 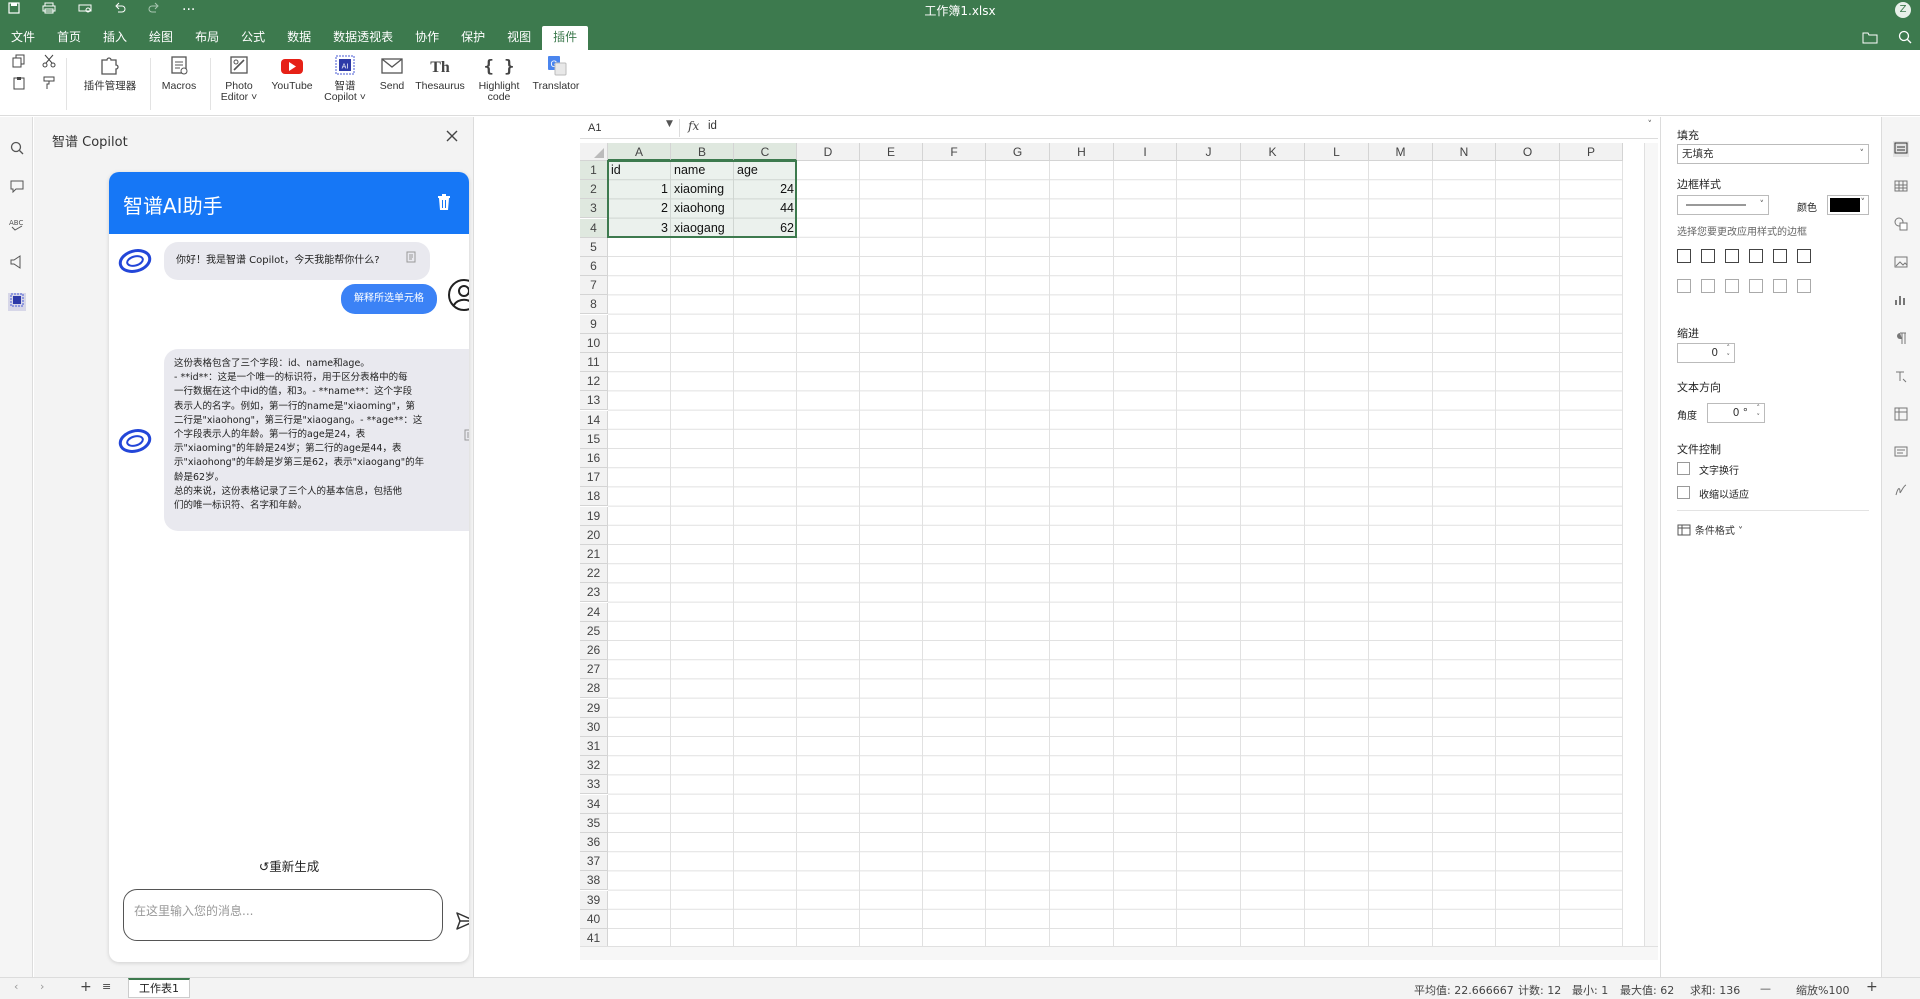 I want to click on row-header-17: 17, so click(x=594, y=478).